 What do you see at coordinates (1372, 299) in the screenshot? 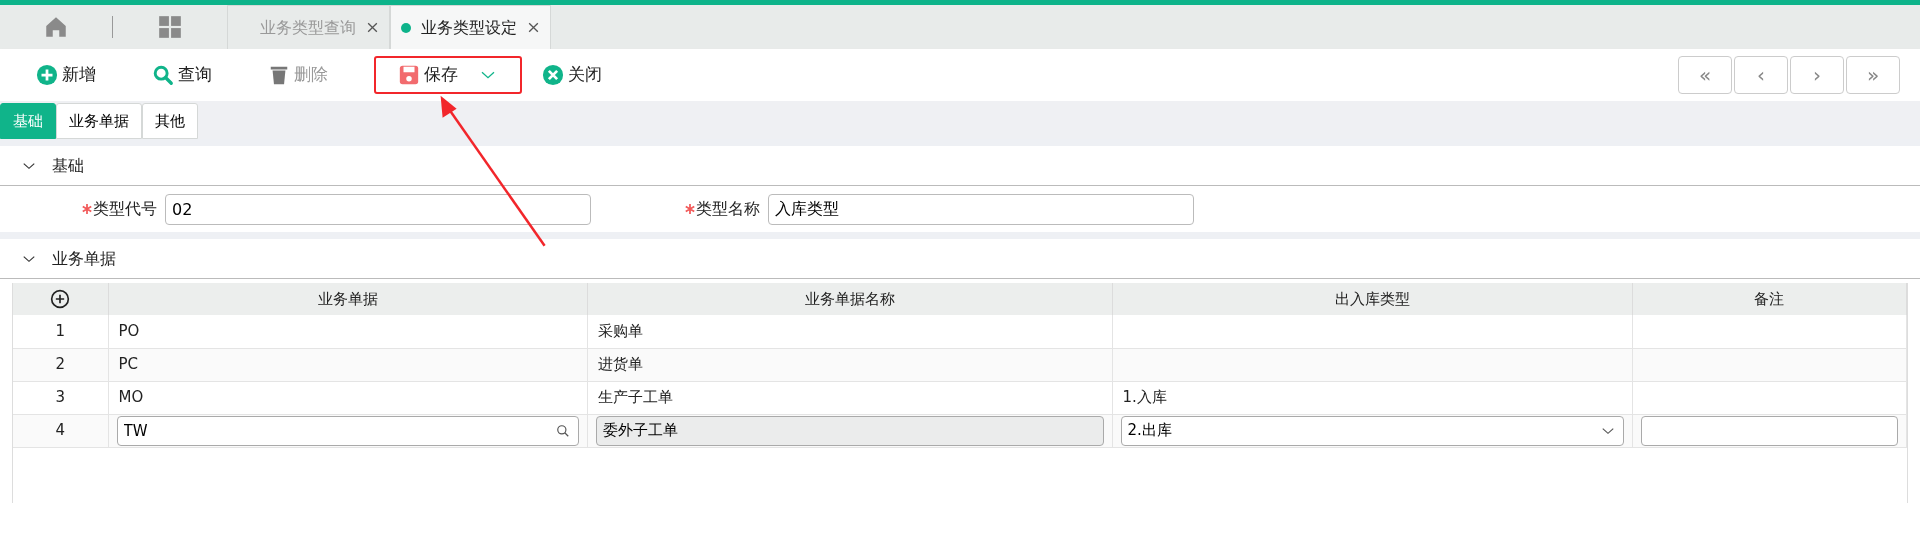
I see `column-header: 出入库类型` at bounding box center [1372, 299].